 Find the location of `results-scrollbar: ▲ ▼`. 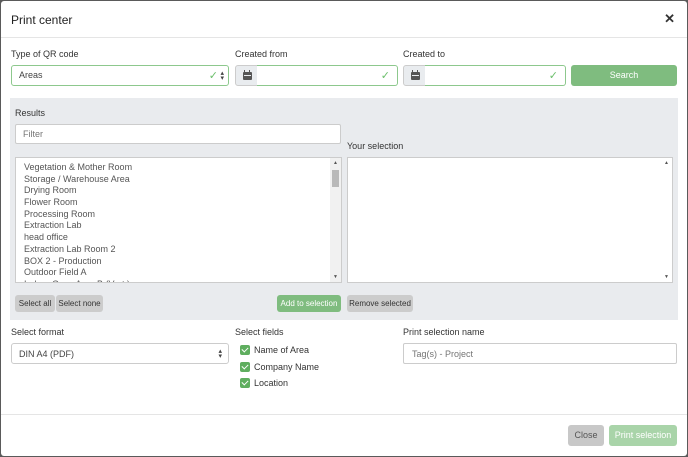

results-scrollbar: ▲ ▼ is located at coordinates (335, 220).